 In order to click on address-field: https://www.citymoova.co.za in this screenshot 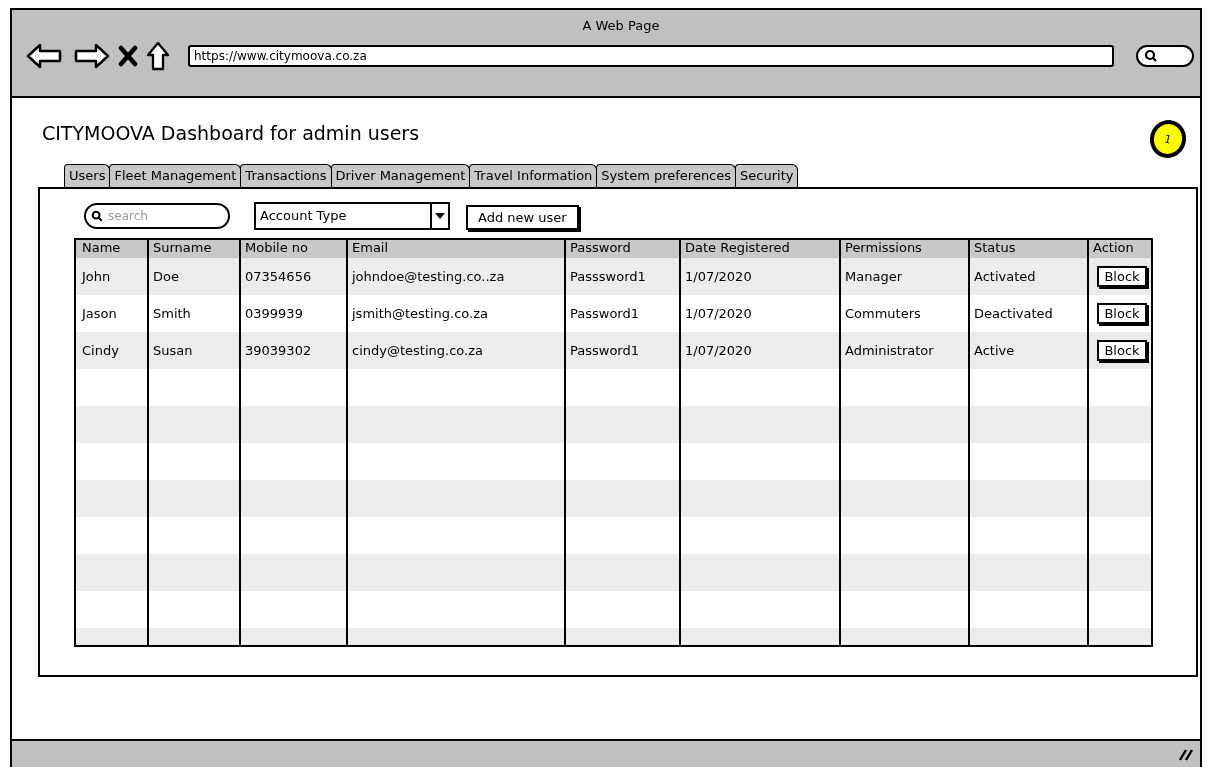, I will do `click(651, 56)`.